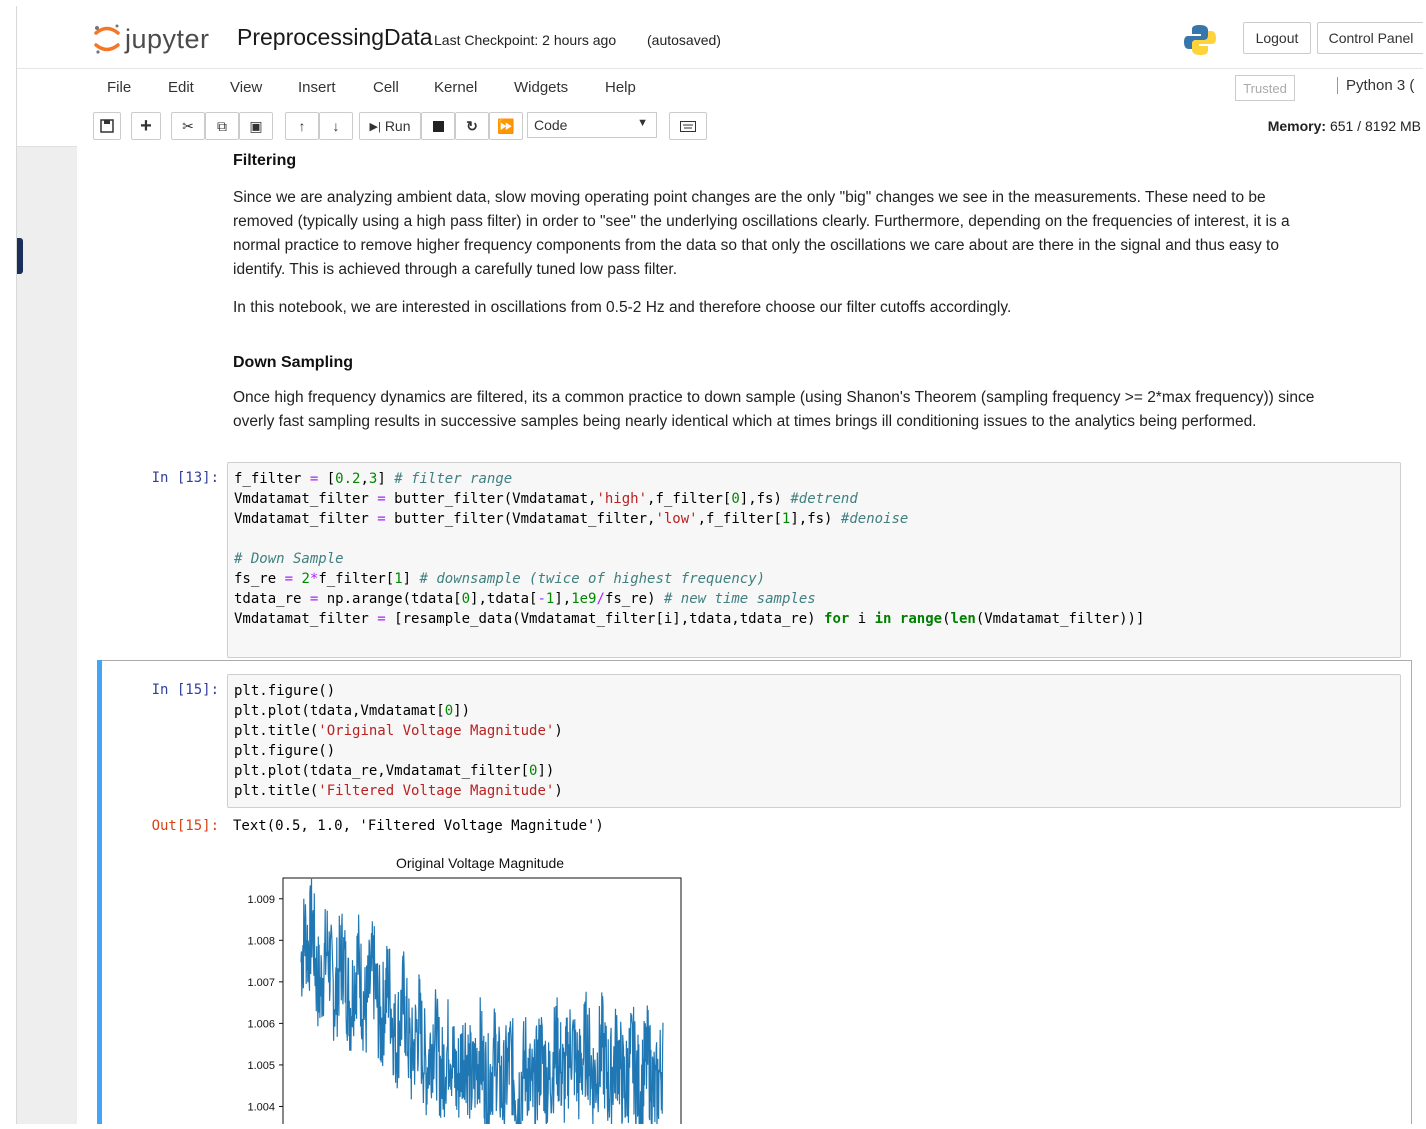 The width and height of the screenshot is (1426, 1129). I want to click on plus-icon: +, so click(146, 125).